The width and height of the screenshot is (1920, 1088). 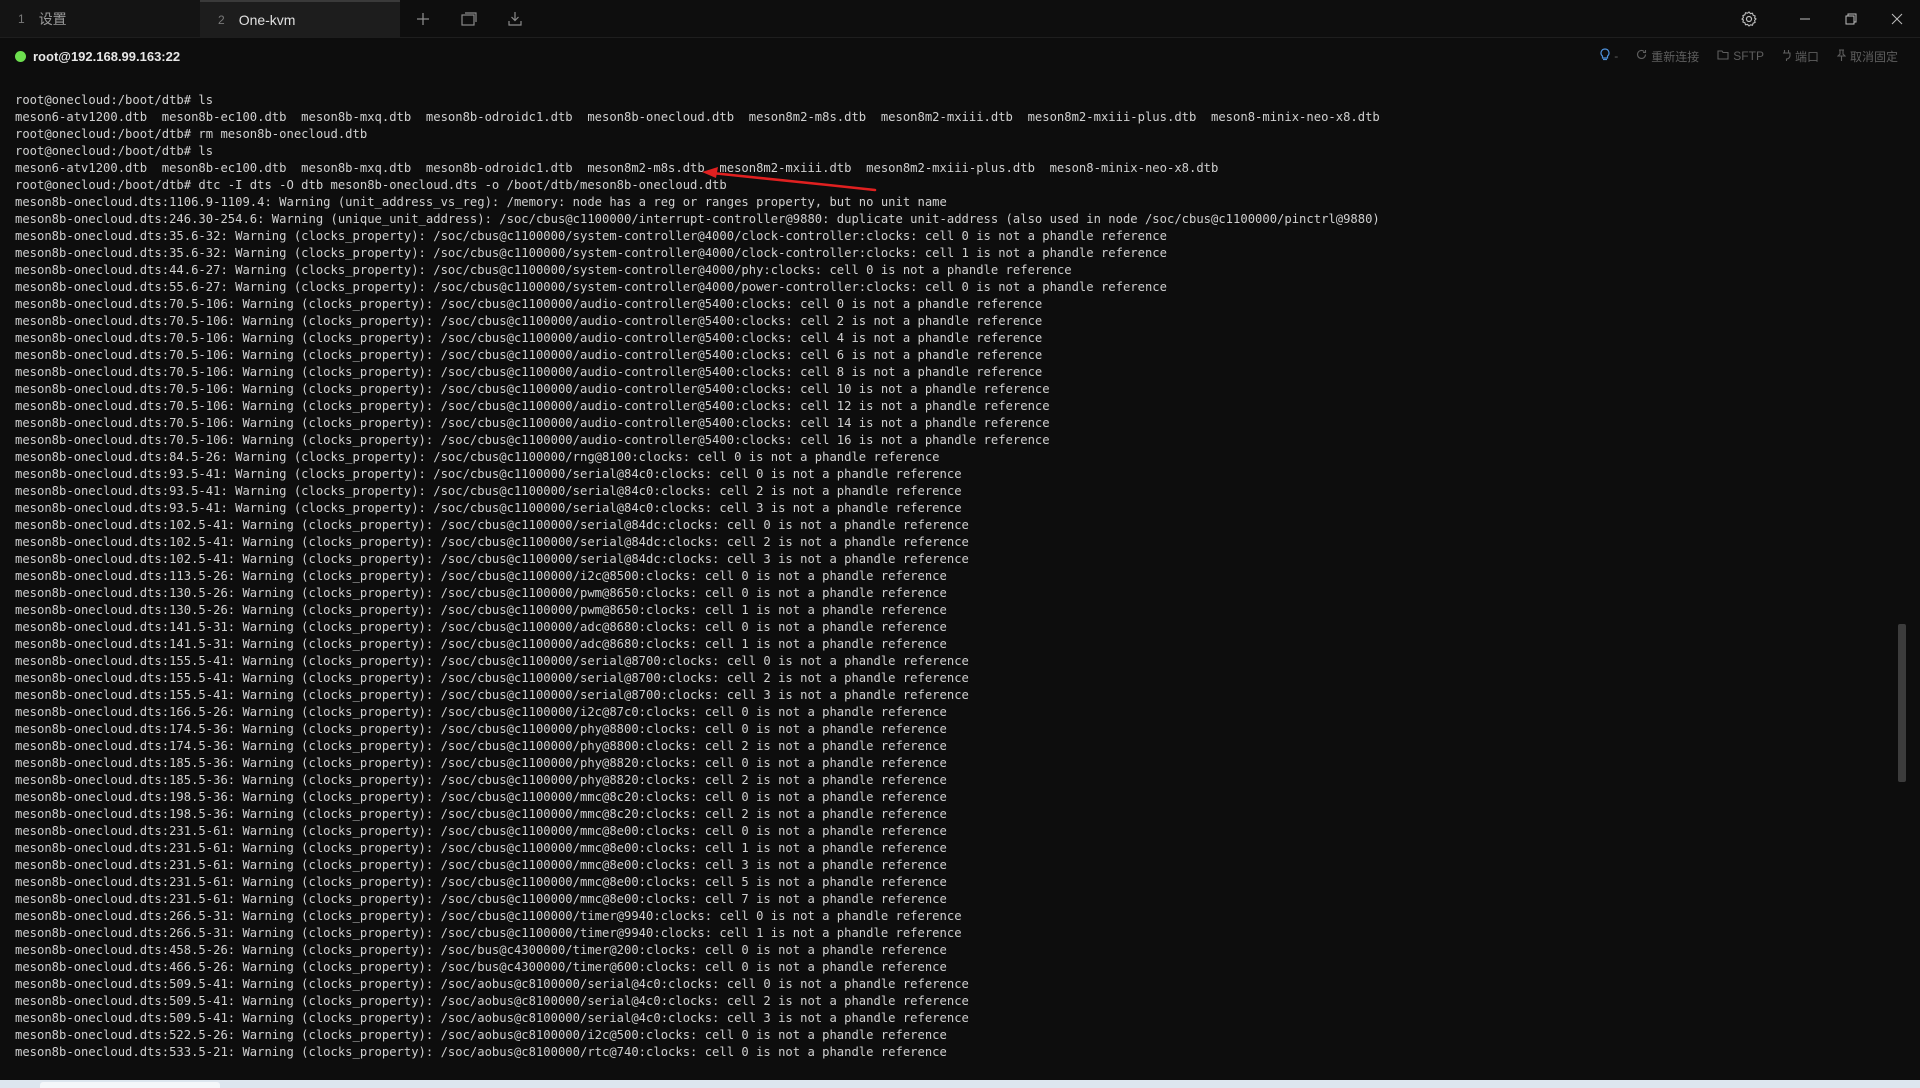 I want to click on port-label: 端口, so click(x=1806, y=56).